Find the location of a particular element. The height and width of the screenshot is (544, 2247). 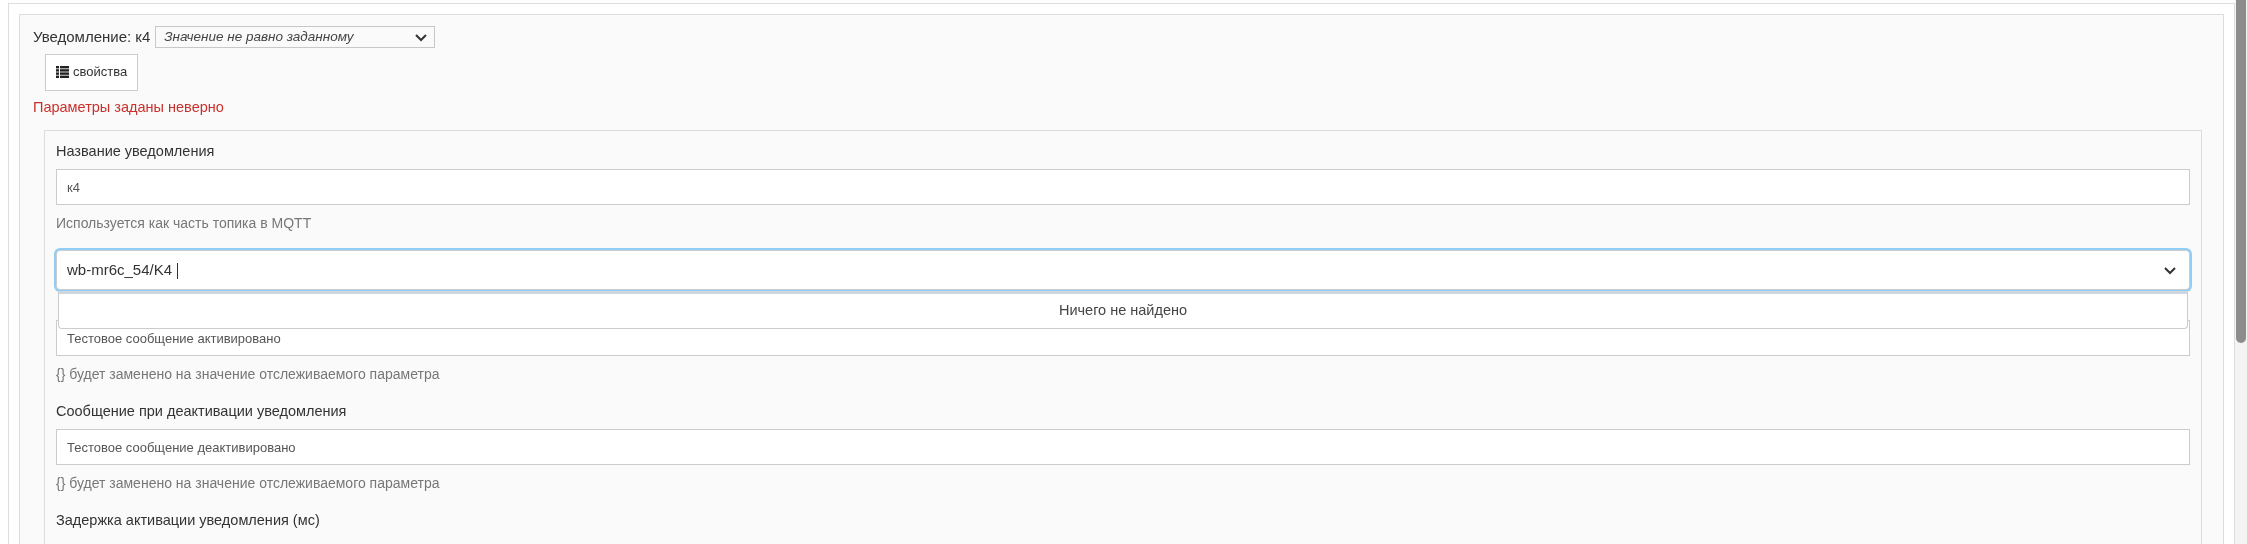

help-text: Используется как часть топика в MQTT is located at coordinates (184, 223).